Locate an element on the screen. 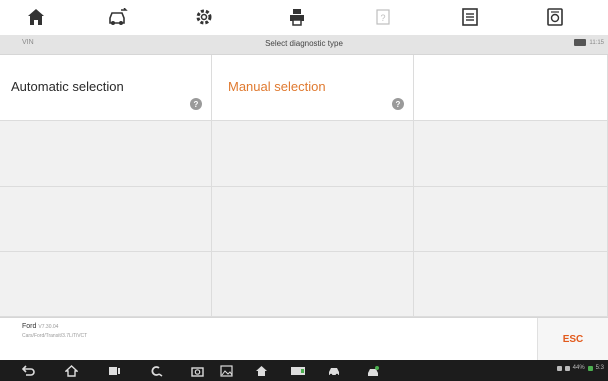 Image resolution: width=608 pixels, height=381 pixels. print-icon is located at coordinates (297, 17).